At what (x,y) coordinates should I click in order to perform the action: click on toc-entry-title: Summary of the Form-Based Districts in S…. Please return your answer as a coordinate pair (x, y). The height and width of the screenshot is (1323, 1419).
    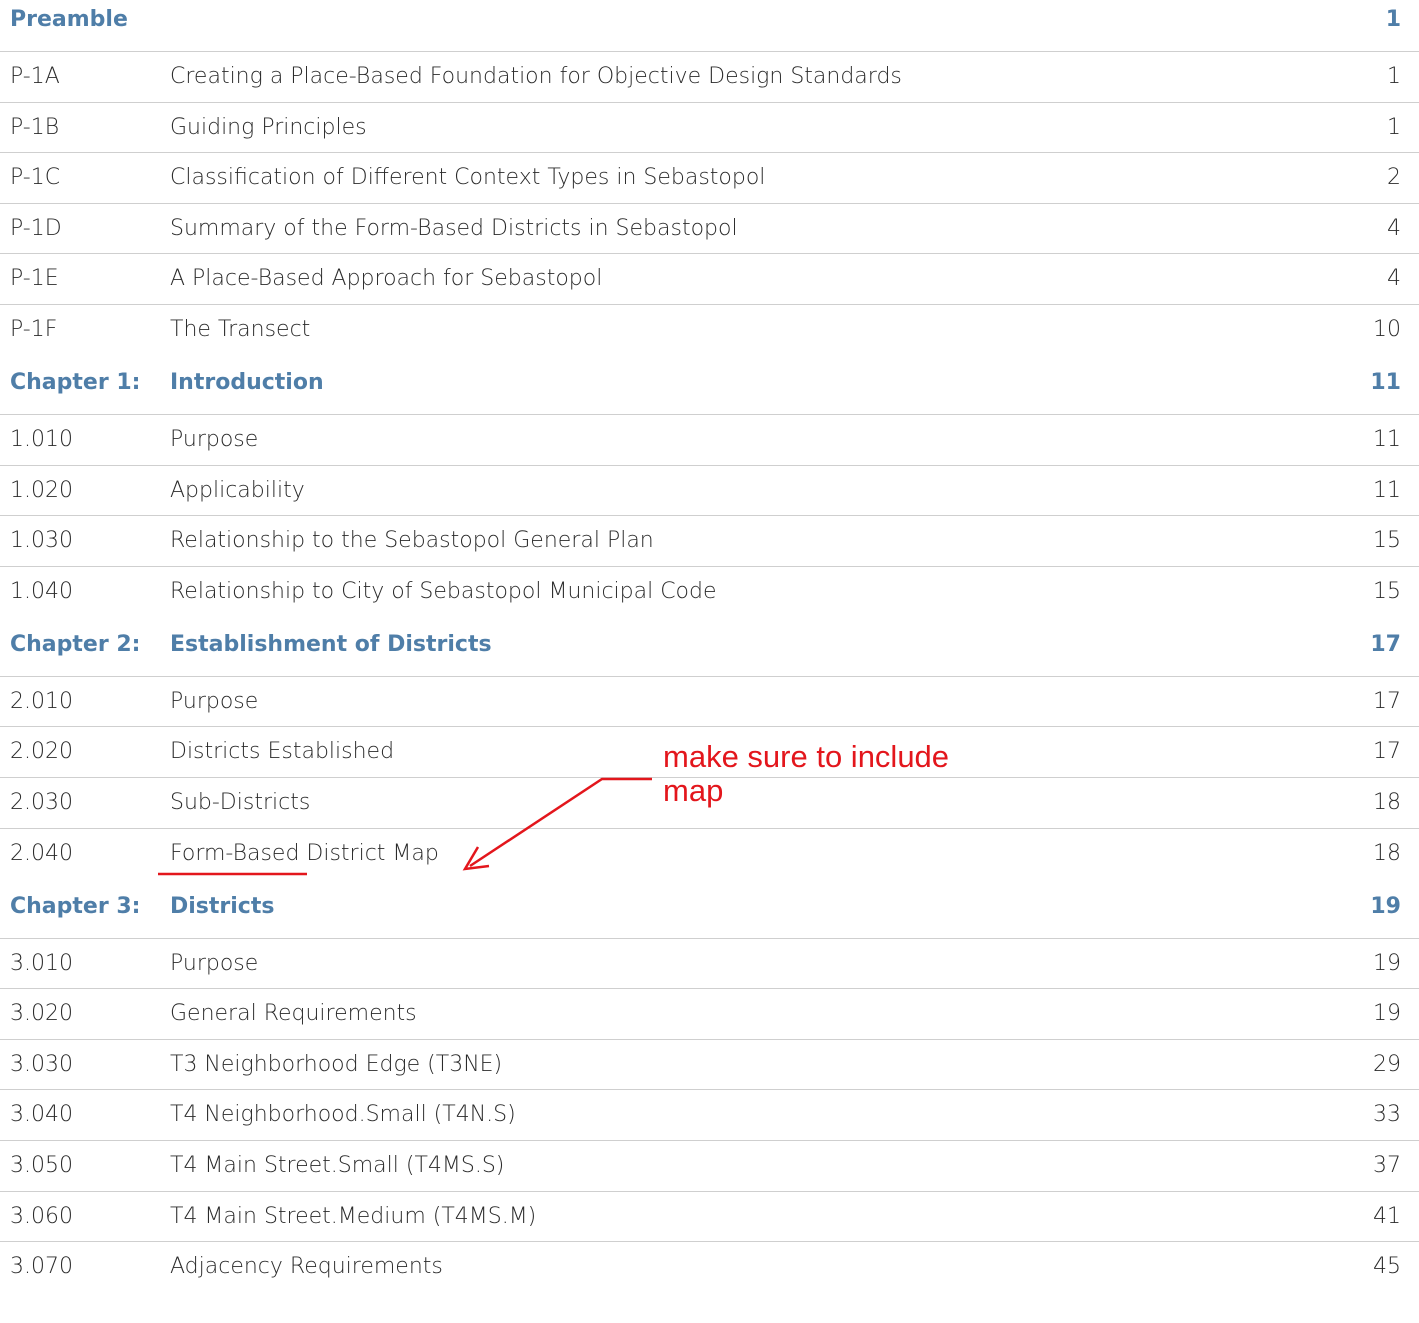
    Looking at the image, I should click on (454, 228).